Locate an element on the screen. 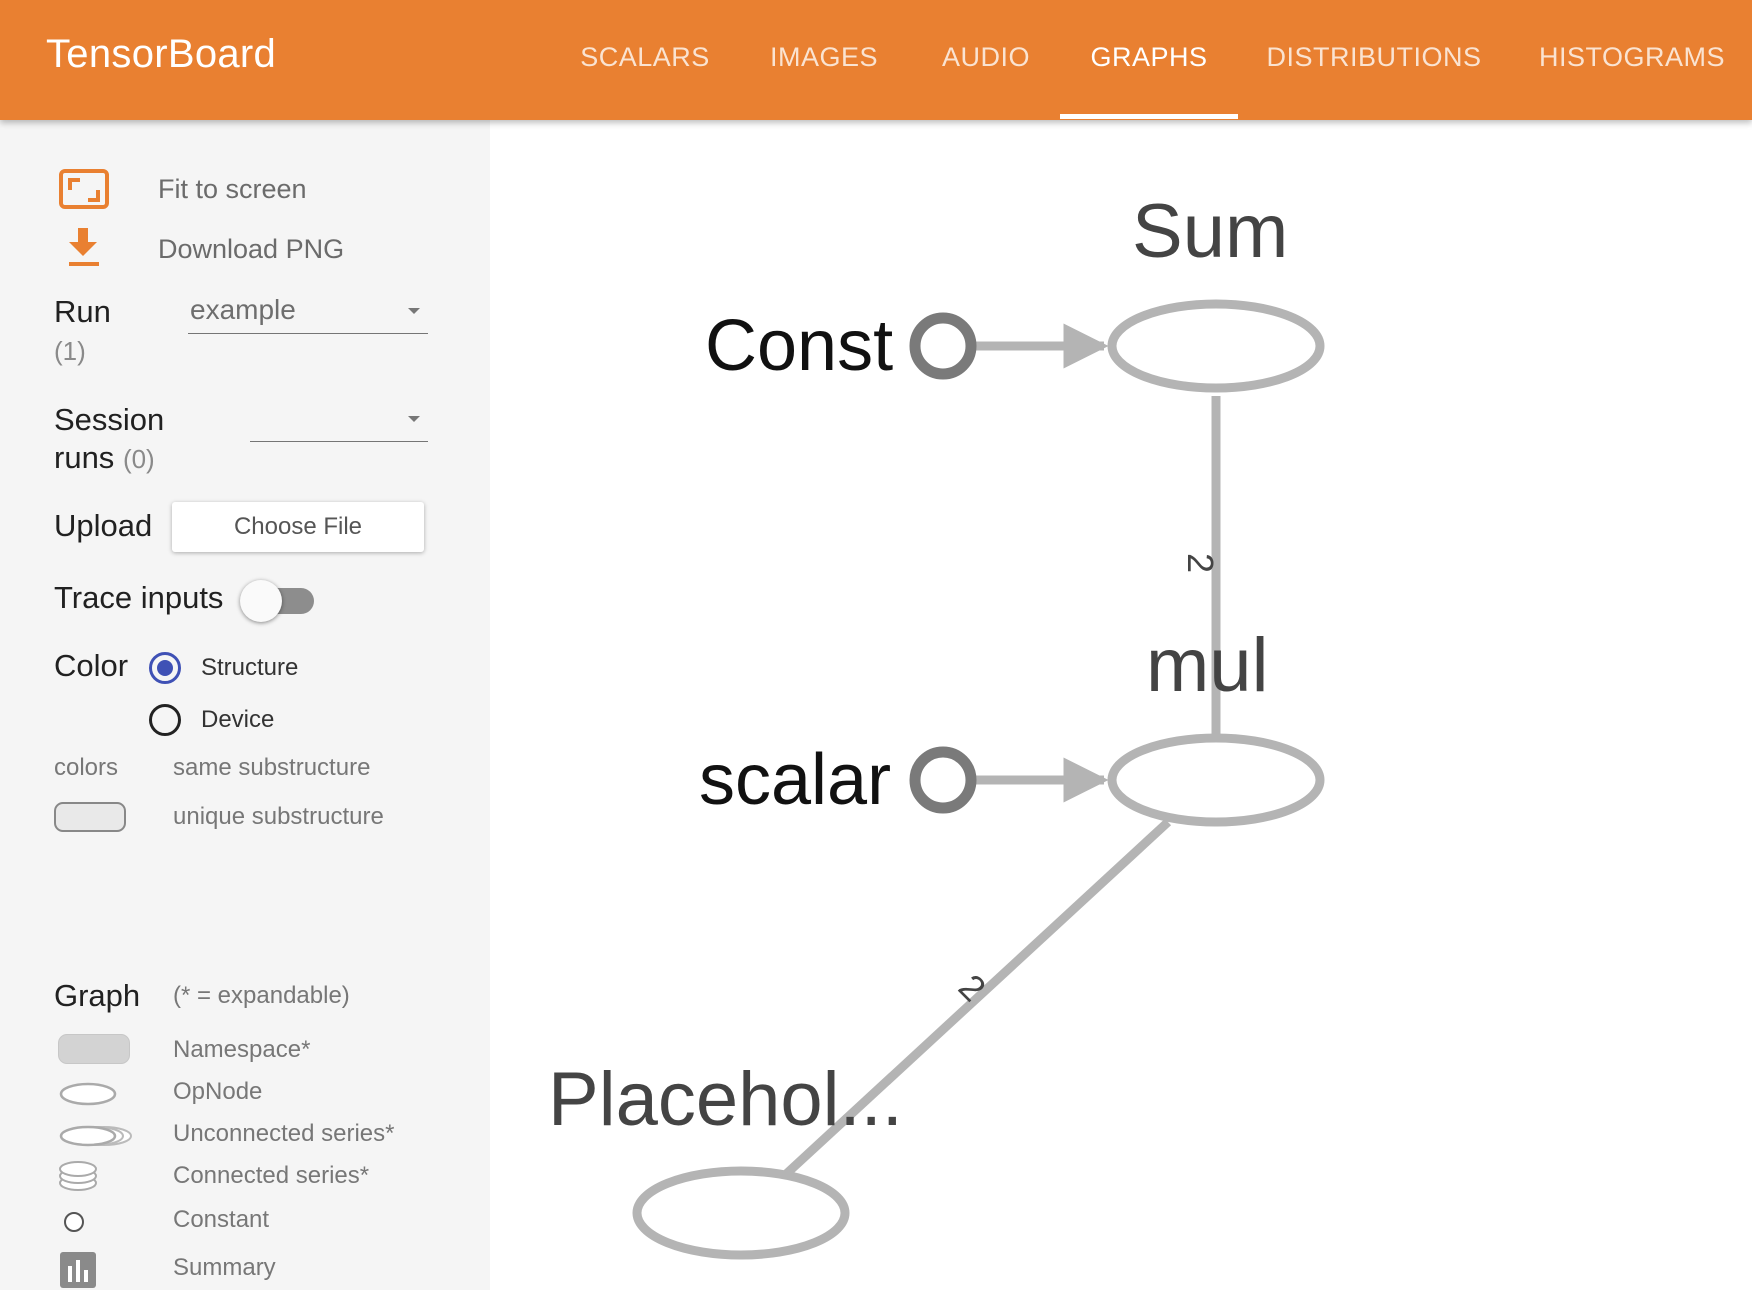 The width and height of the screenshot is (1752, 1290). edge-label-mul-to-sum: 2 is located at coordinates (1201, 563).